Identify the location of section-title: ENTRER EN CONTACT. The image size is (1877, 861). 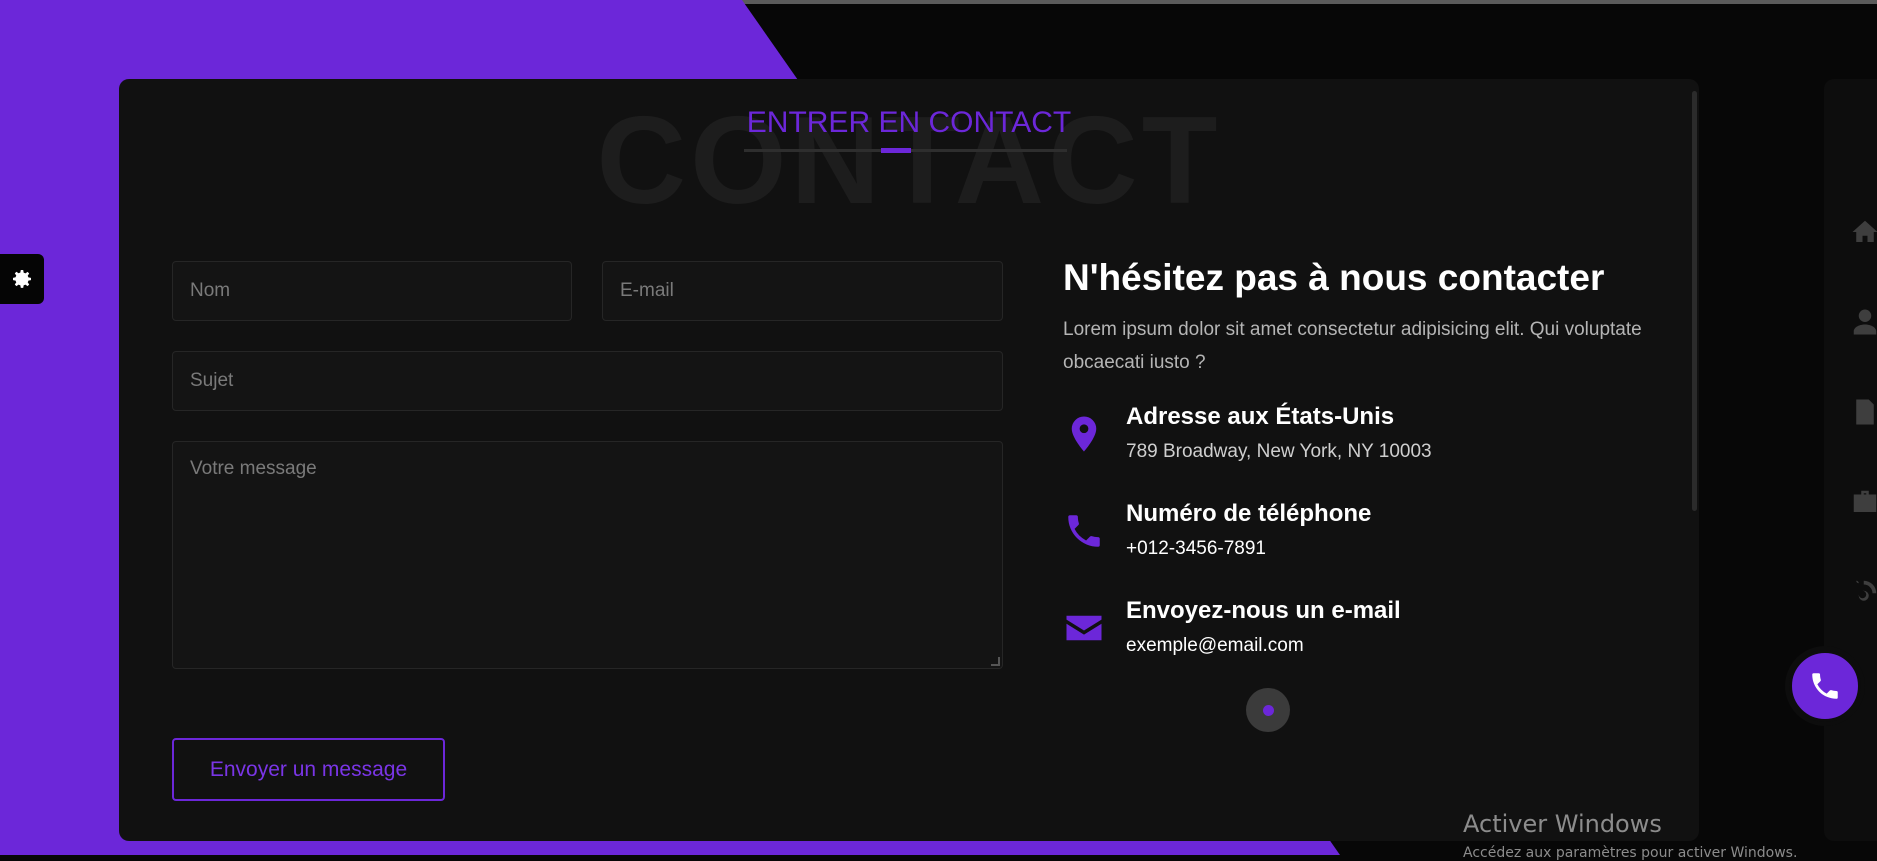
(909, 122).